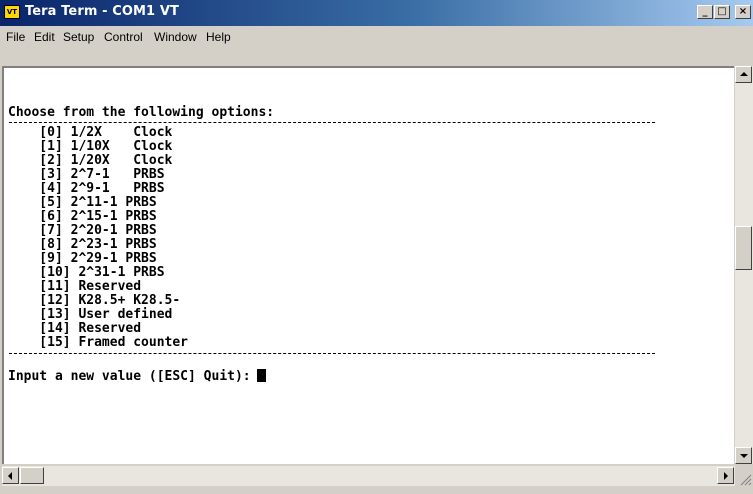  I want to click on scroll-up-button, so click(743, 74).